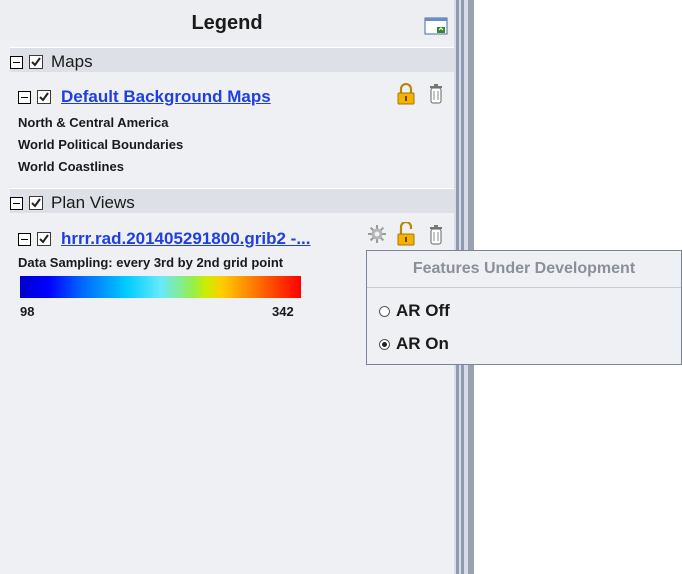  I want to click on ar-on-option: AR On, so click(414, 344).